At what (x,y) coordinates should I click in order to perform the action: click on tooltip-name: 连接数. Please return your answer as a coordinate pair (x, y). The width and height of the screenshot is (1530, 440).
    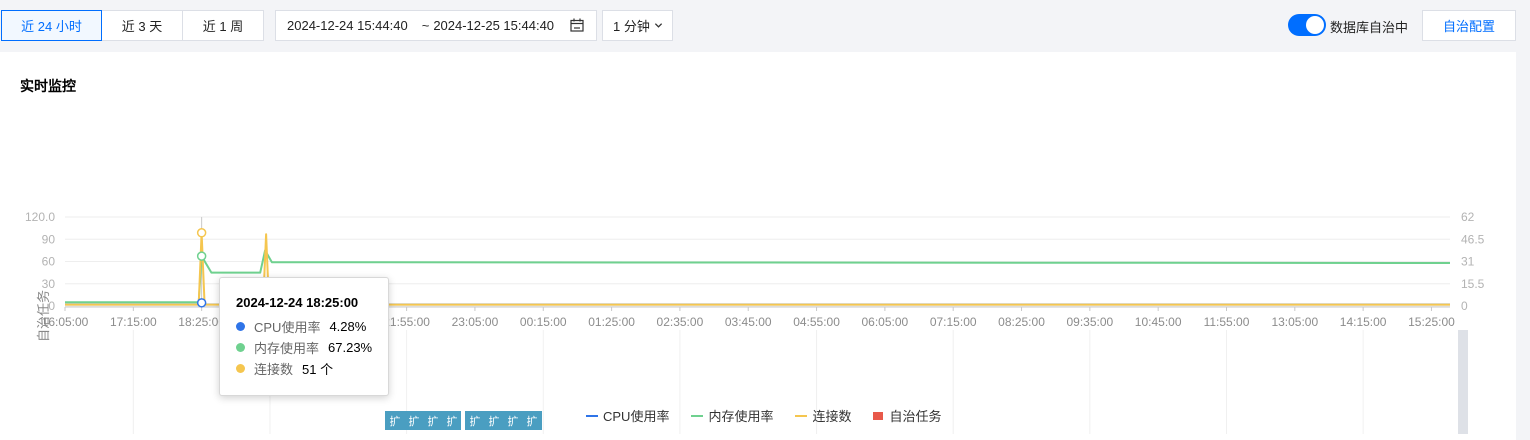
    Looking at the image, I should click on (274, 369).